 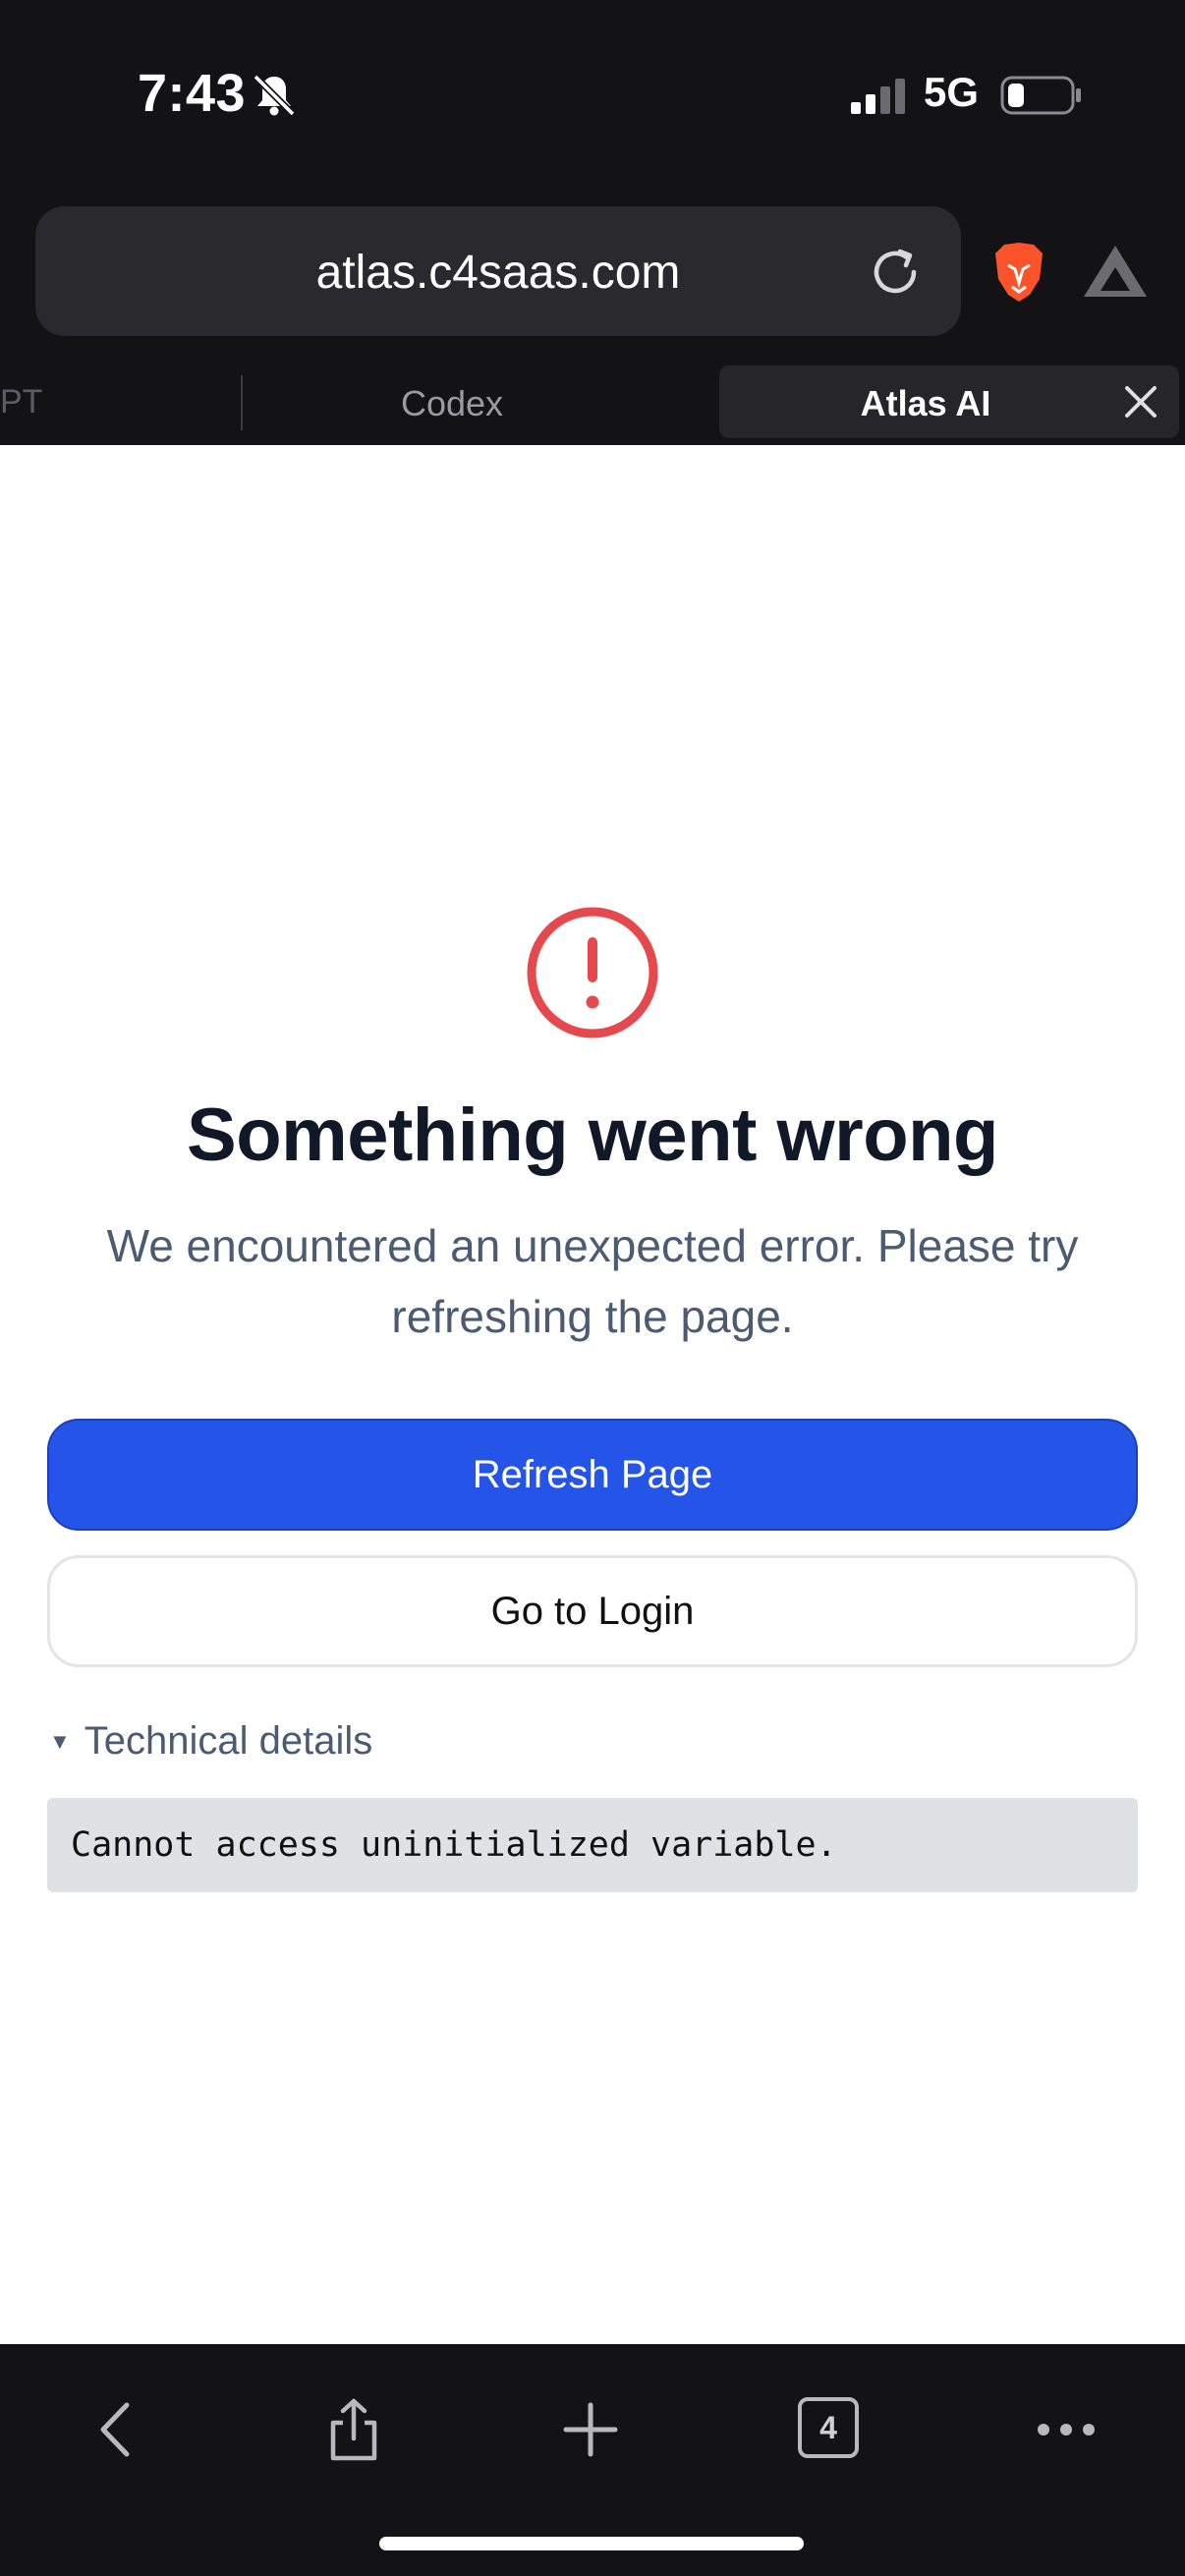 I want to click on error-detail-text: Cannot access uninitialized variable., so click(x=454, y=1845).